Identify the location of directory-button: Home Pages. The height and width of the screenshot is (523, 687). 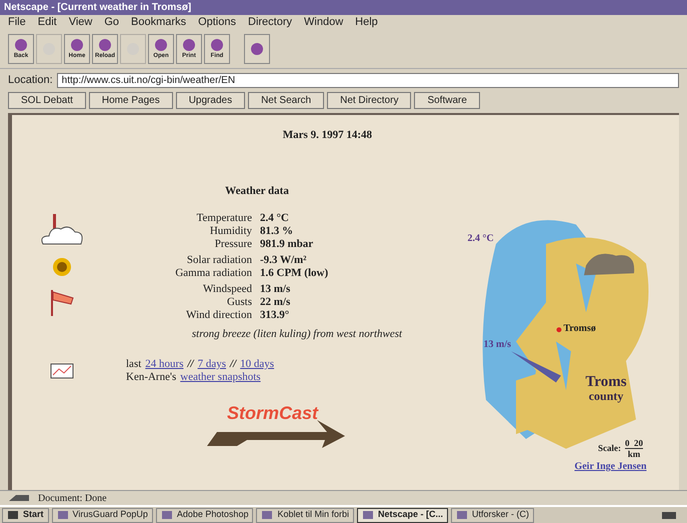
(130, 100).